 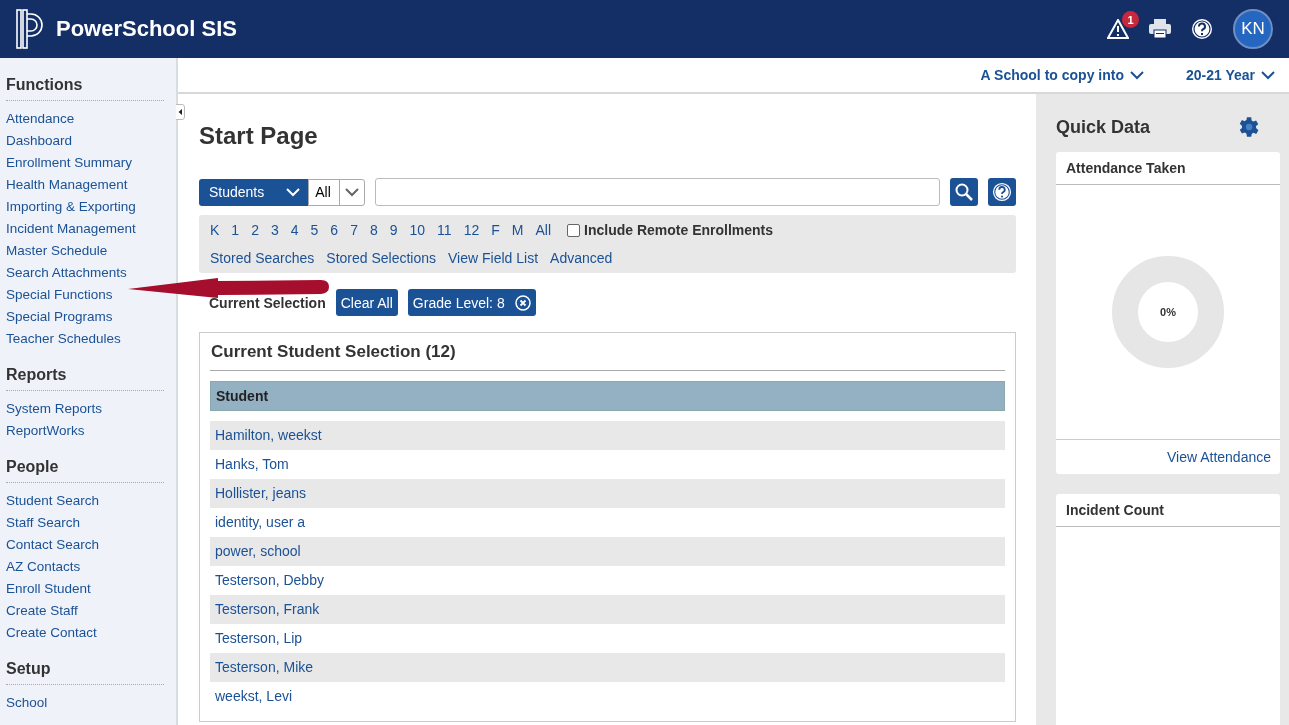 What do you see at coordinates (85, 470) in the screenshot?
I see `section-title: People` at bounding box center [85, 470].